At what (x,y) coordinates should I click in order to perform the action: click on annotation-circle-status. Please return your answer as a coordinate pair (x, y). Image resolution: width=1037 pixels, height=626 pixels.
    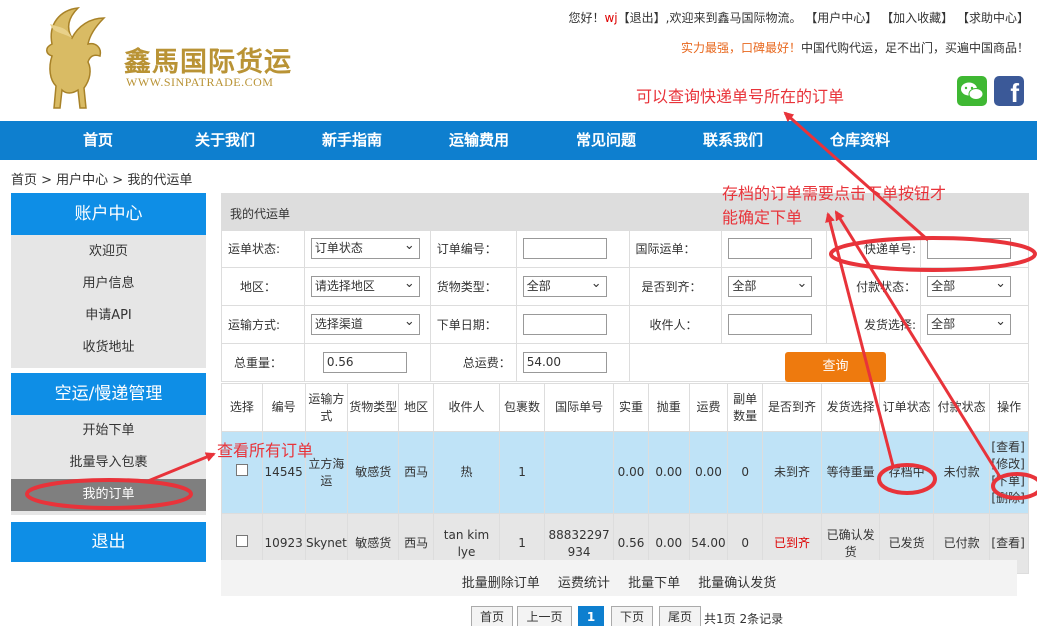
    Looking at the image, I should click on (907, 479).